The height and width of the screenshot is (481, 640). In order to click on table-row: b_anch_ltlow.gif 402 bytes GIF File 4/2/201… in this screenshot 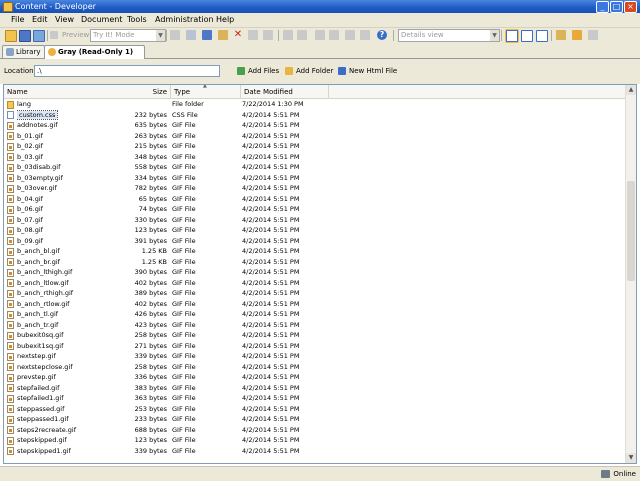, I will do `click(315, 283)`.